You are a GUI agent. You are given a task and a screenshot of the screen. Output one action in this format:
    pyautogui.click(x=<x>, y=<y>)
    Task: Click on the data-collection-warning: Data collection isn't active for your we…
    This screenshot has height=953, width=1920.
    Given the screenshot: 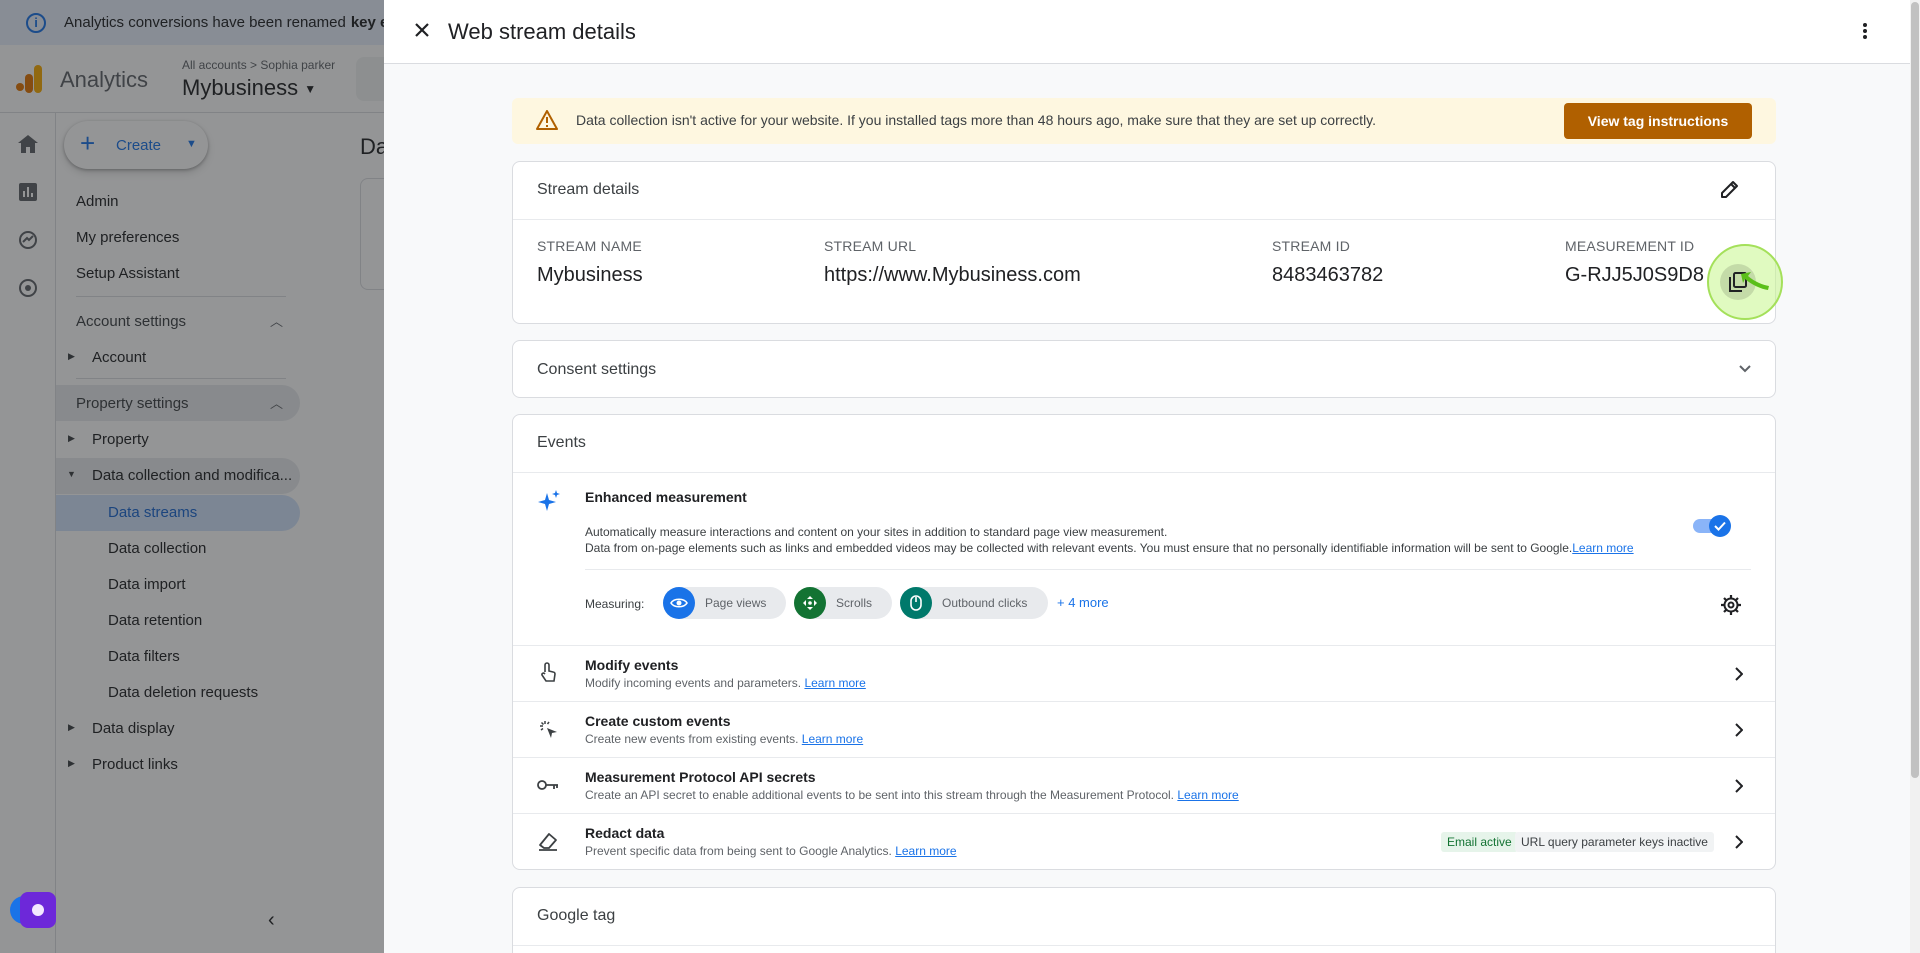 What is the action you would take?
    pyautogui.click(x=1144, y=121)
    